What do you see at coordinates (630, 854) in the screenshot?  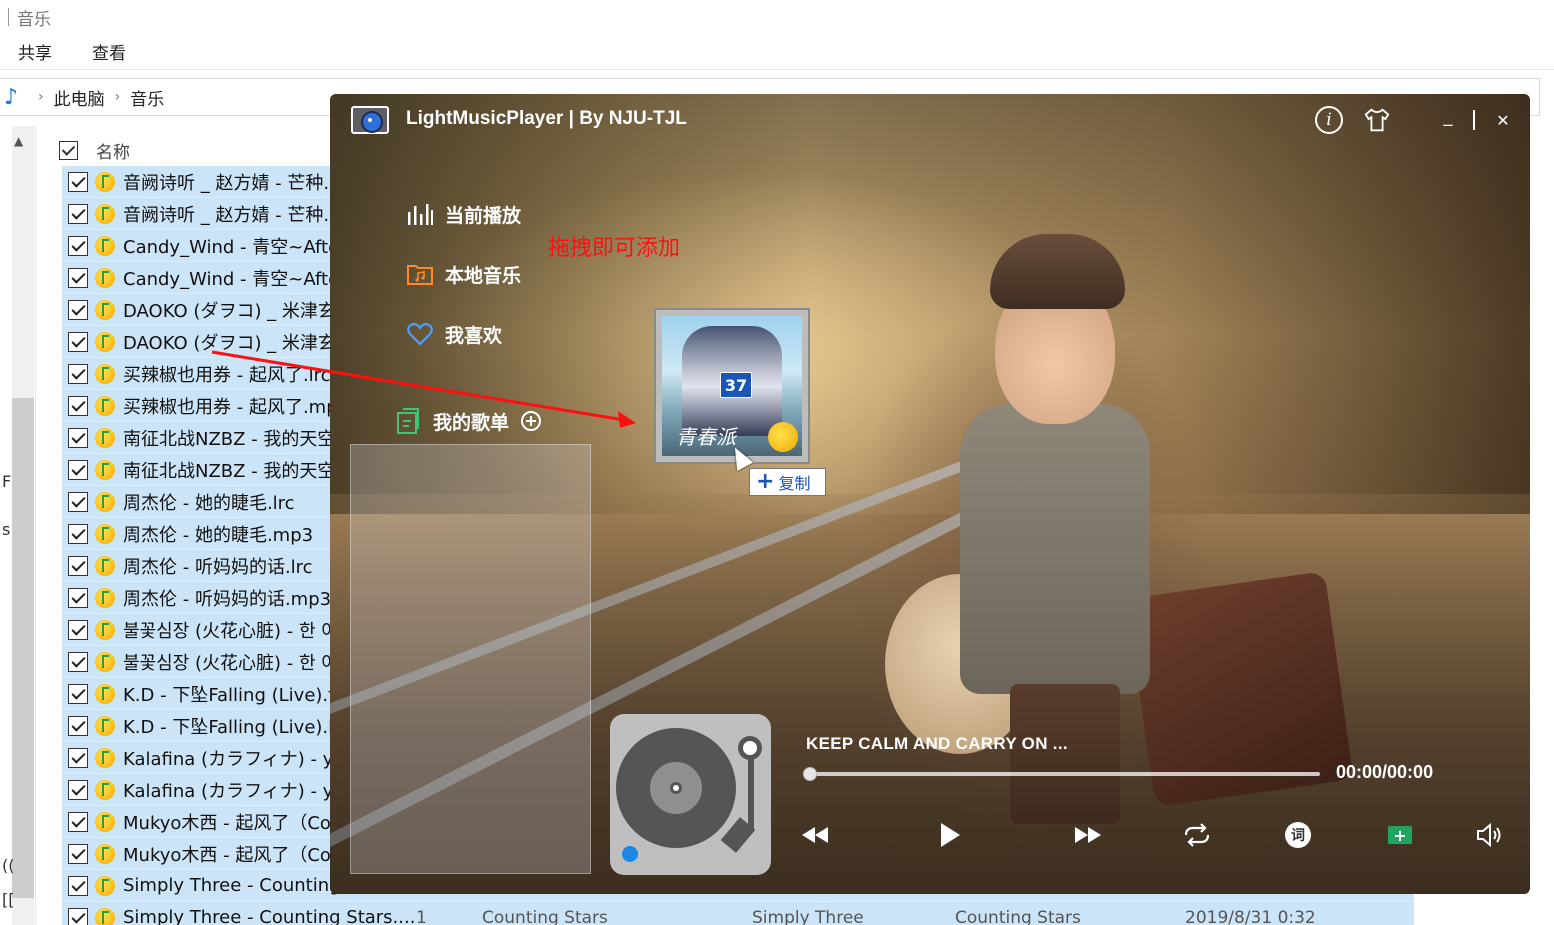 I see `status-led` at bounding box center [630, 854].